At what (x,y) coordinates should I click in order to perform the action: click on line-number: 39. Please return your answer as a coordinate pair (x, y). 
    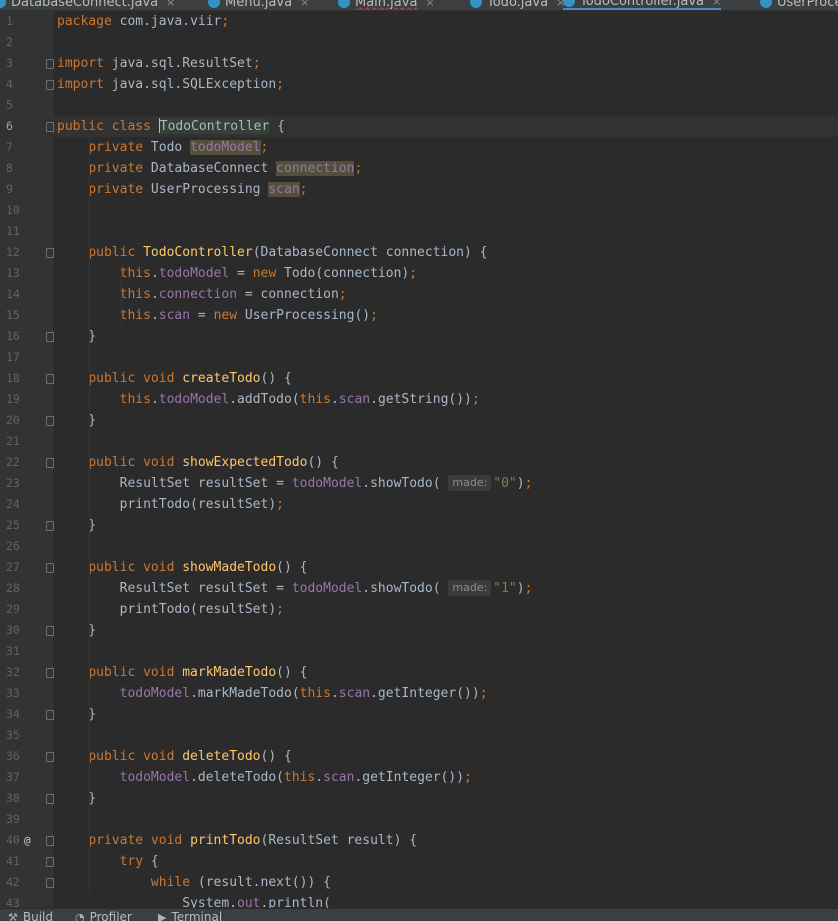
    Looking at the image, I should click on (21, 819).